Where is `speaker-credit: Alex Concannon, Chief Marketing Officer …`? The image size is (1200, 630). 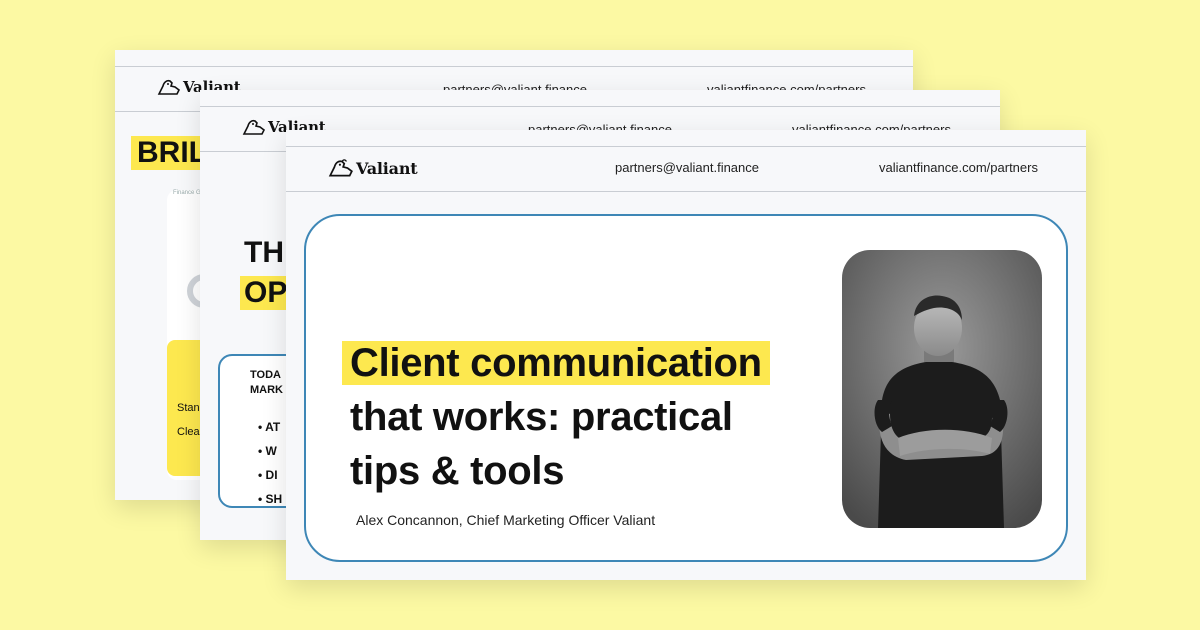 speaker-credit: Alex Concannon, Chief Marketing Officer … is located at coordinates (506, 520).